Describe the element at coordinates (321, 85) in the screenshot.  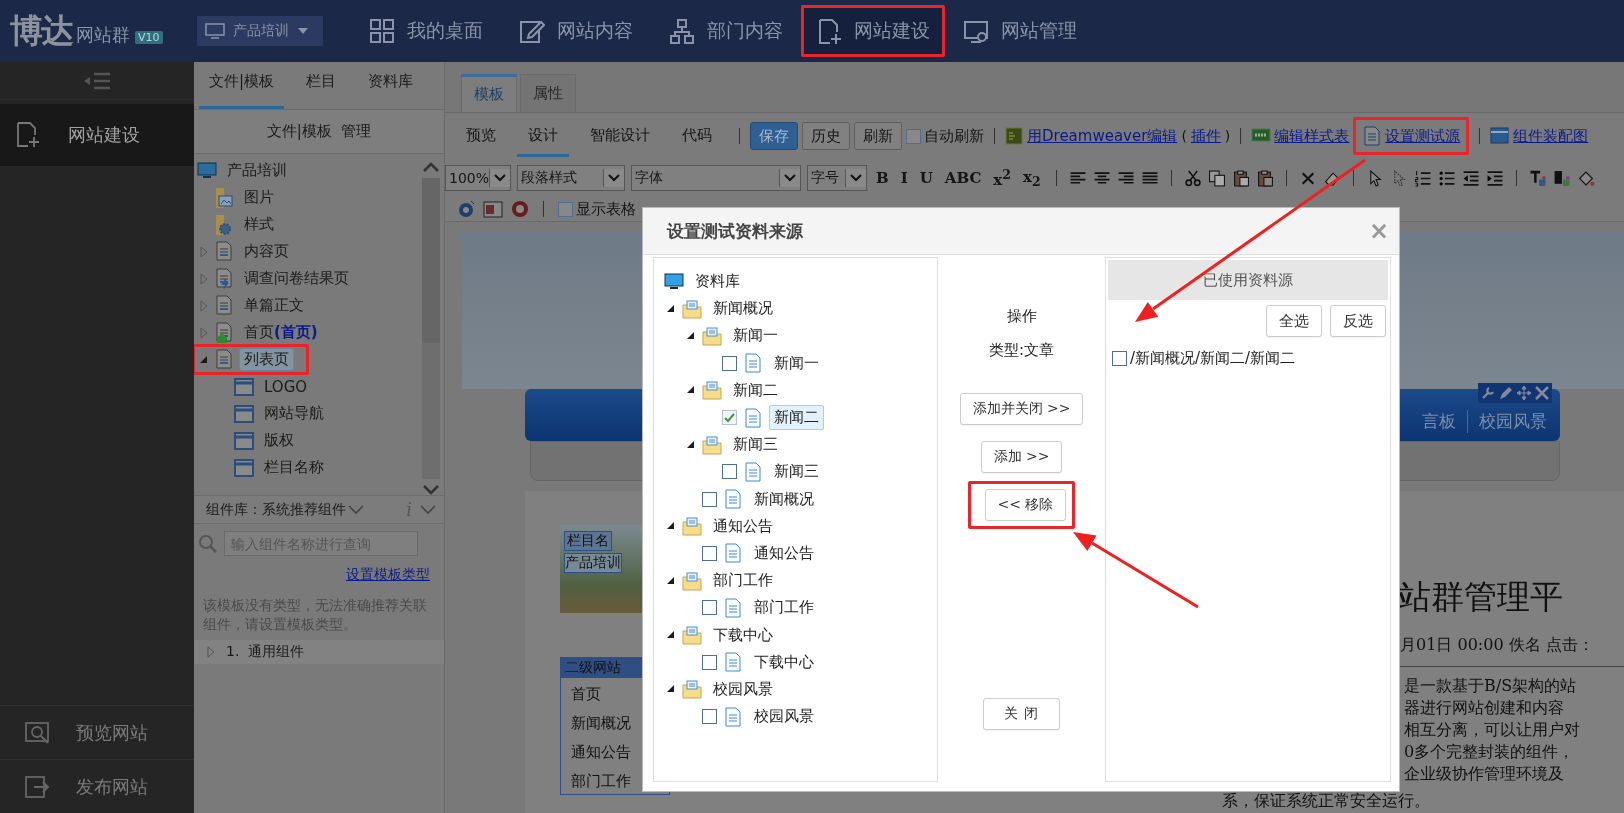
I see `panel-tab: 栏目` at that location.